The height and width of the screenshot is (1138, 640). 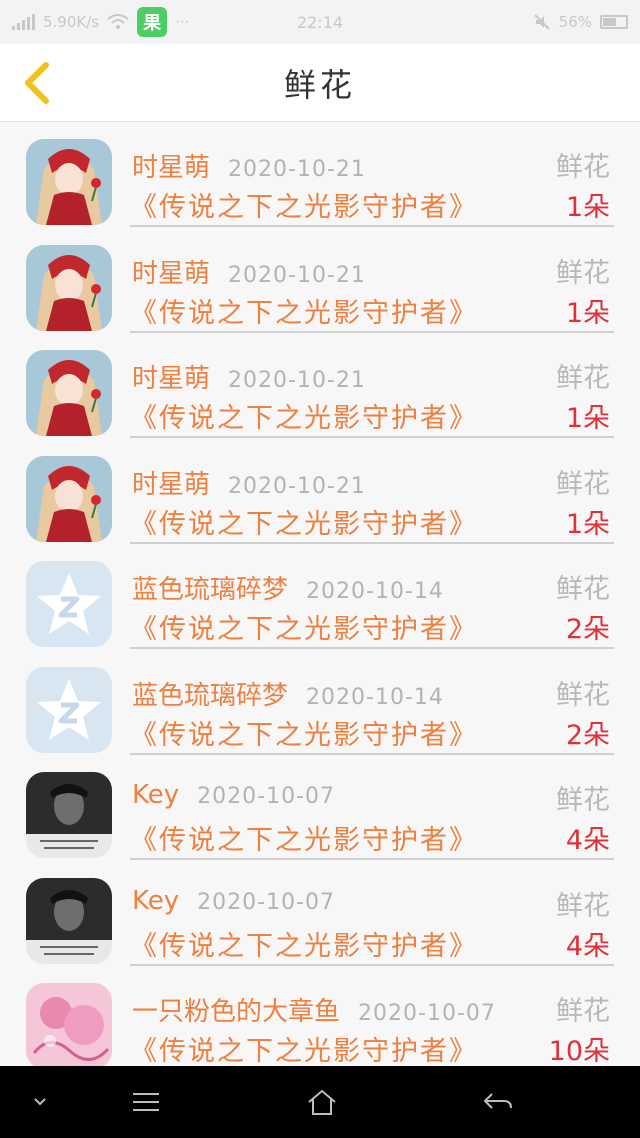 I want to click on wifi-icon, so click(x=118, y=21).